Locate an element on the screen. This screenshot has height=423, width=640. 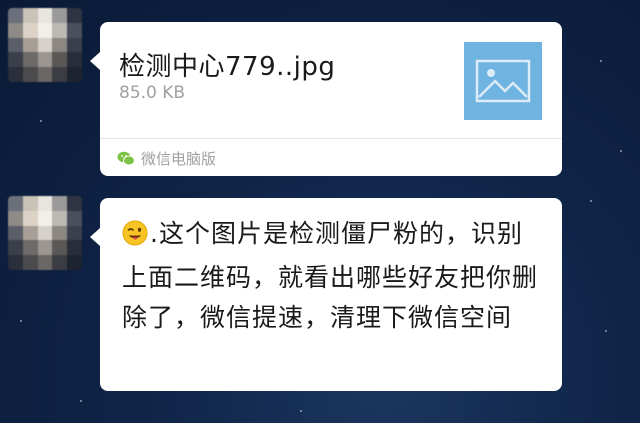
winking-tongue-face-icon is located at coordinates (135, 238).